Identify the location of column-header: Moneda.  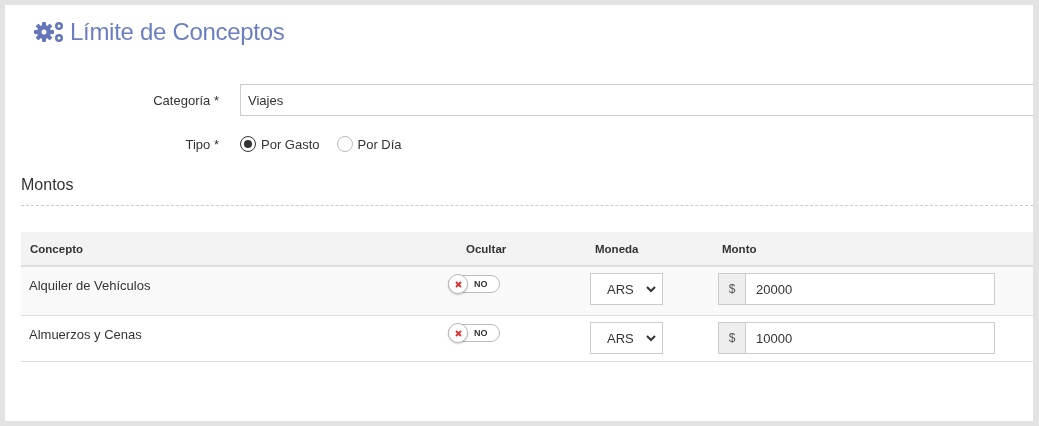
(616, 248).